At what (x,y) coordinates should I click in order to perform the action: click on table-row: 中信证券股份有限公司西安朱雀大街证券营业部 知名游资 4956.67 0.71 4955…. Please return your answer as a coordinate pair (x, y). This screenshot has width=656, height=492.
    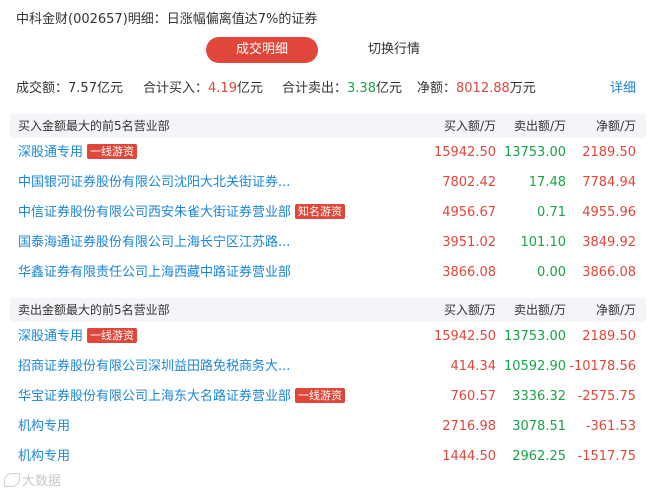
    Looking at the image, I should click on (328, 213).